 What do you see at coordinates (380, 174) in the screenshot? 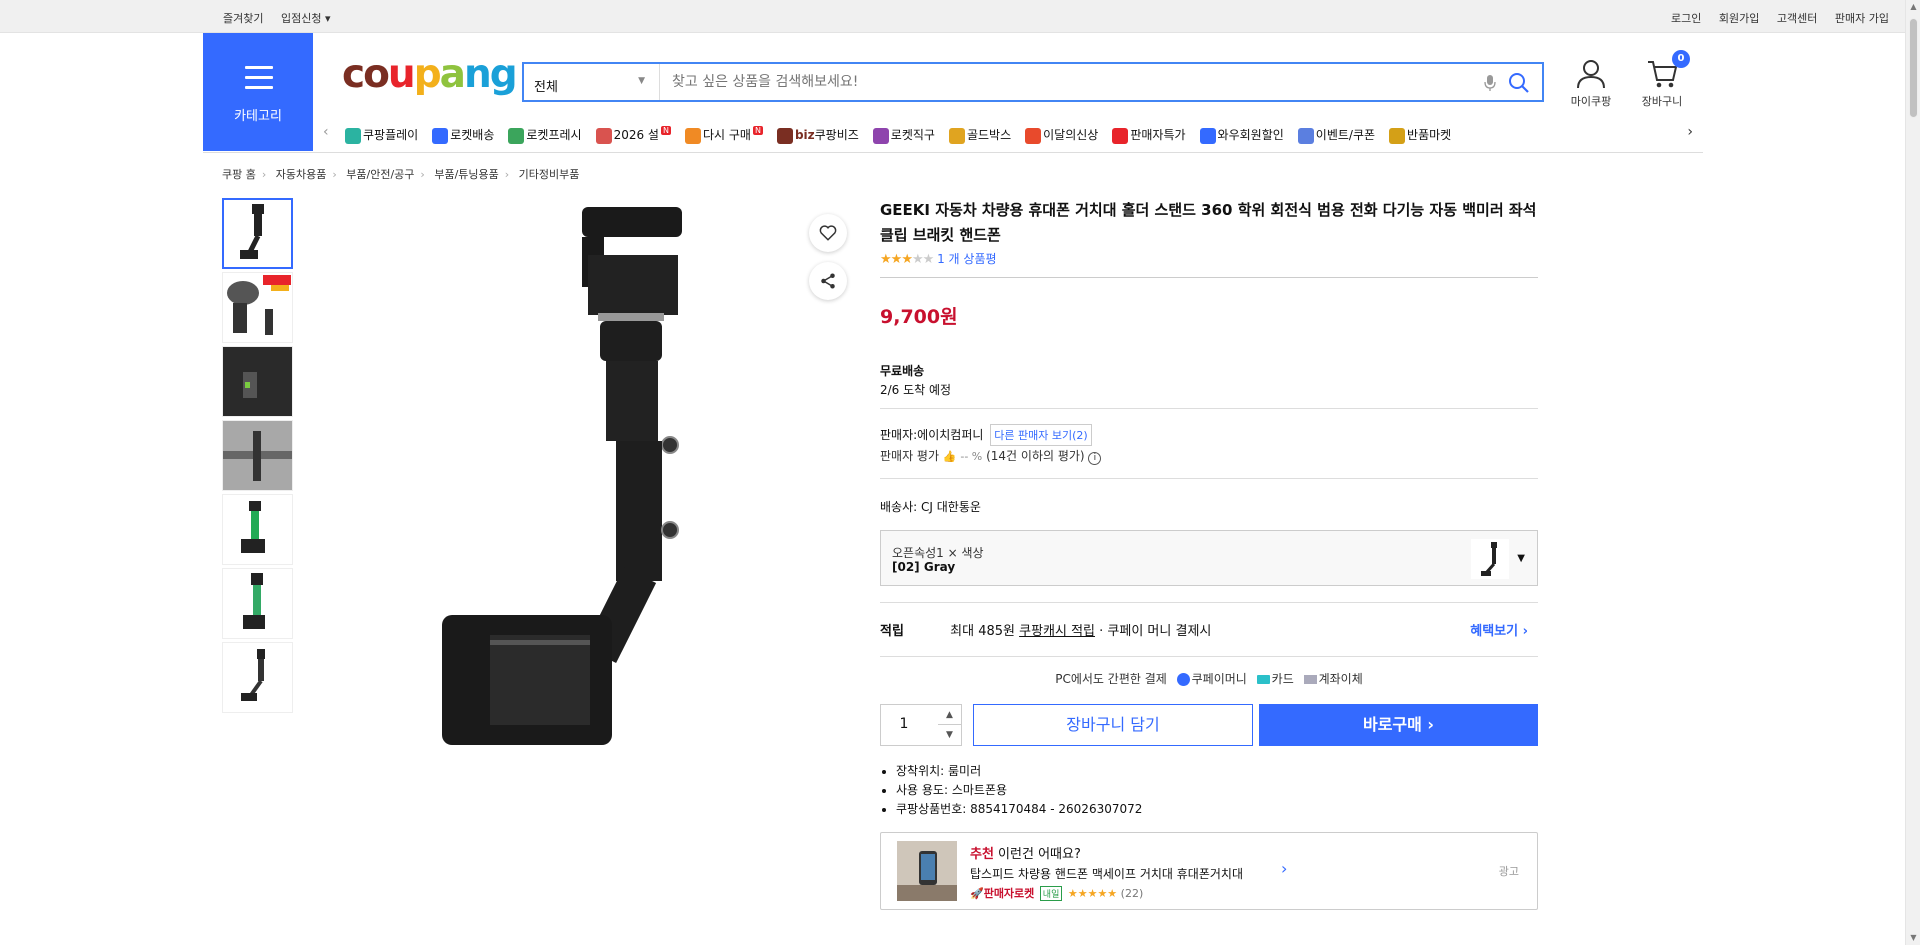
I see `breadcrumb-item: 부품/안전/공구` at bounding box center [380, 174].